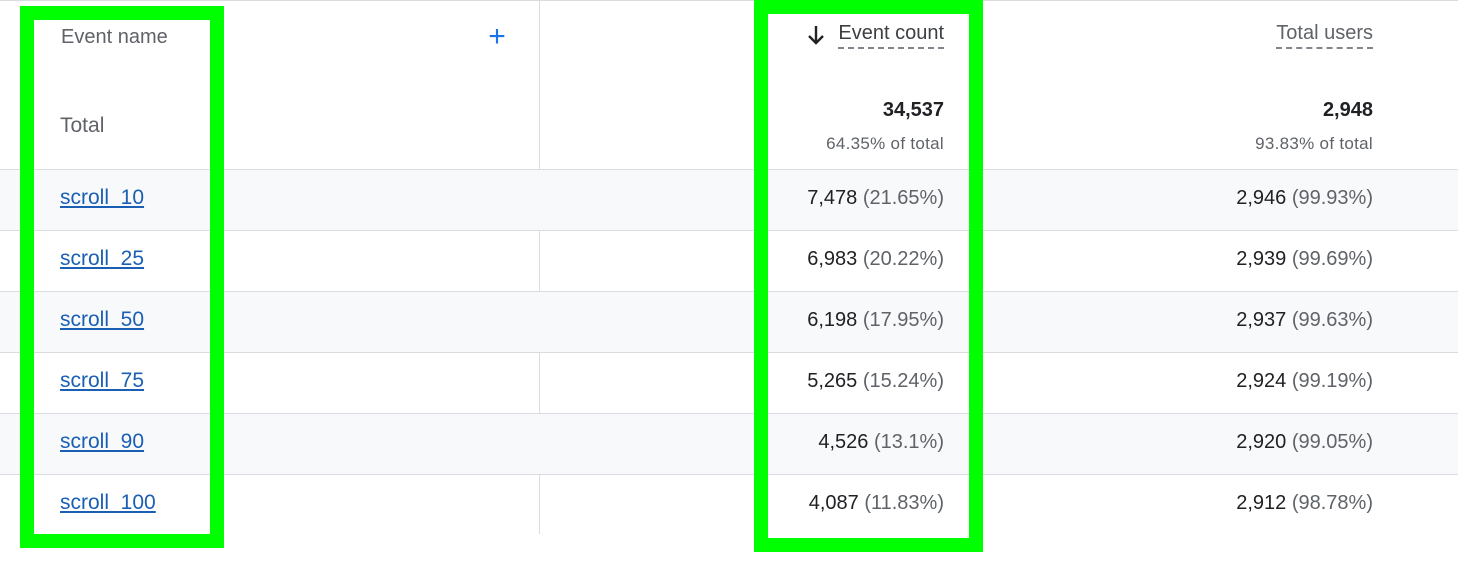  I want to click on event-count-value: 4,526, so click(843, 442).